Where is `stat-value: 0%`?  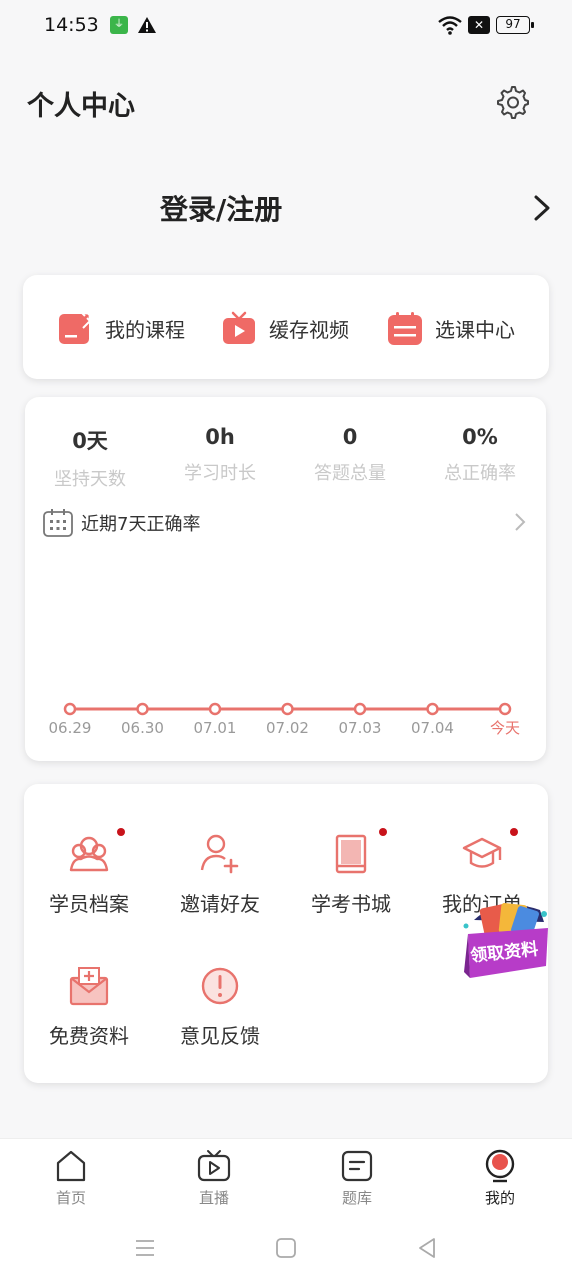
stat-value: 0% is located at coordinates (480, 437).